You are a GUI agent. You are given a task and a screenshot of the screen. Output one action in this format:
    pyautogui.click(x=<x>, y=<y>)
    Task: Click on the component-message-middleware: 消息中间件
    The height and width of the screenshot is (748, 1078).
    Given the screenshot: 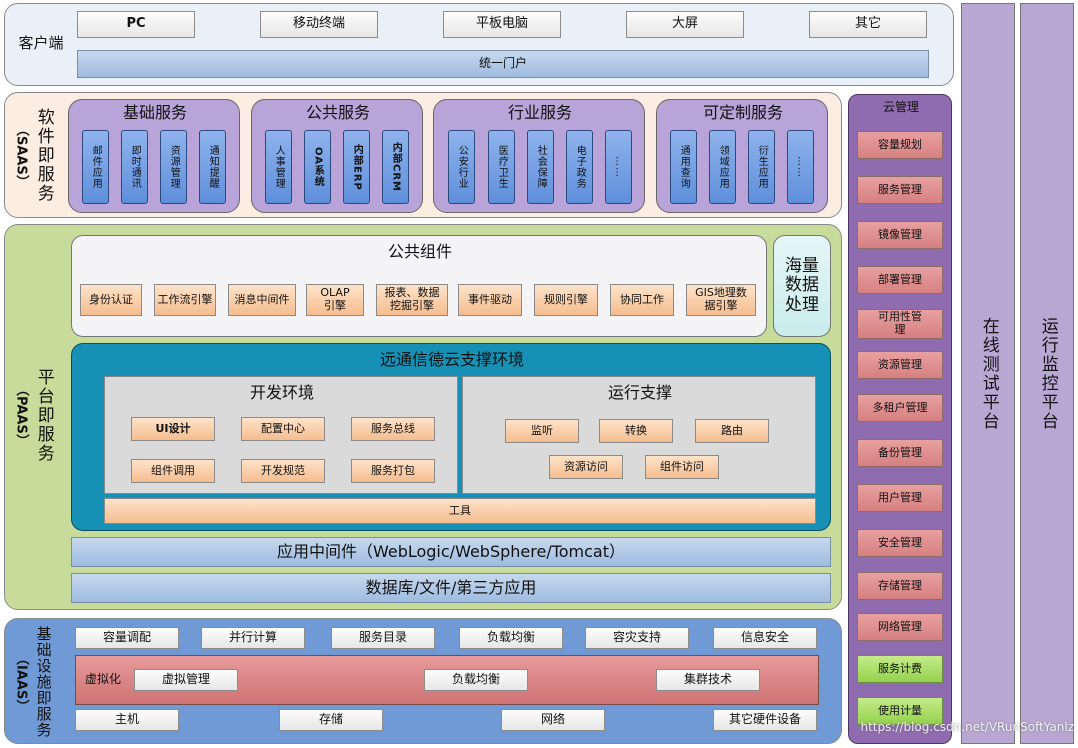 What is the action you would take?
    pyautogui.click(x=262, y=300)
    